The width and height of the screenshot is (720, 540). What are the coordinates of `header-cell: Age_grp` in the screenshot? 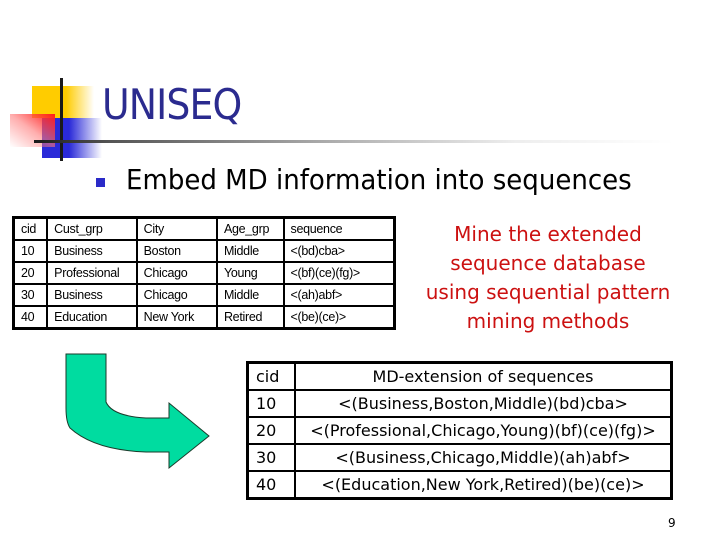 It's located at (250, 228).